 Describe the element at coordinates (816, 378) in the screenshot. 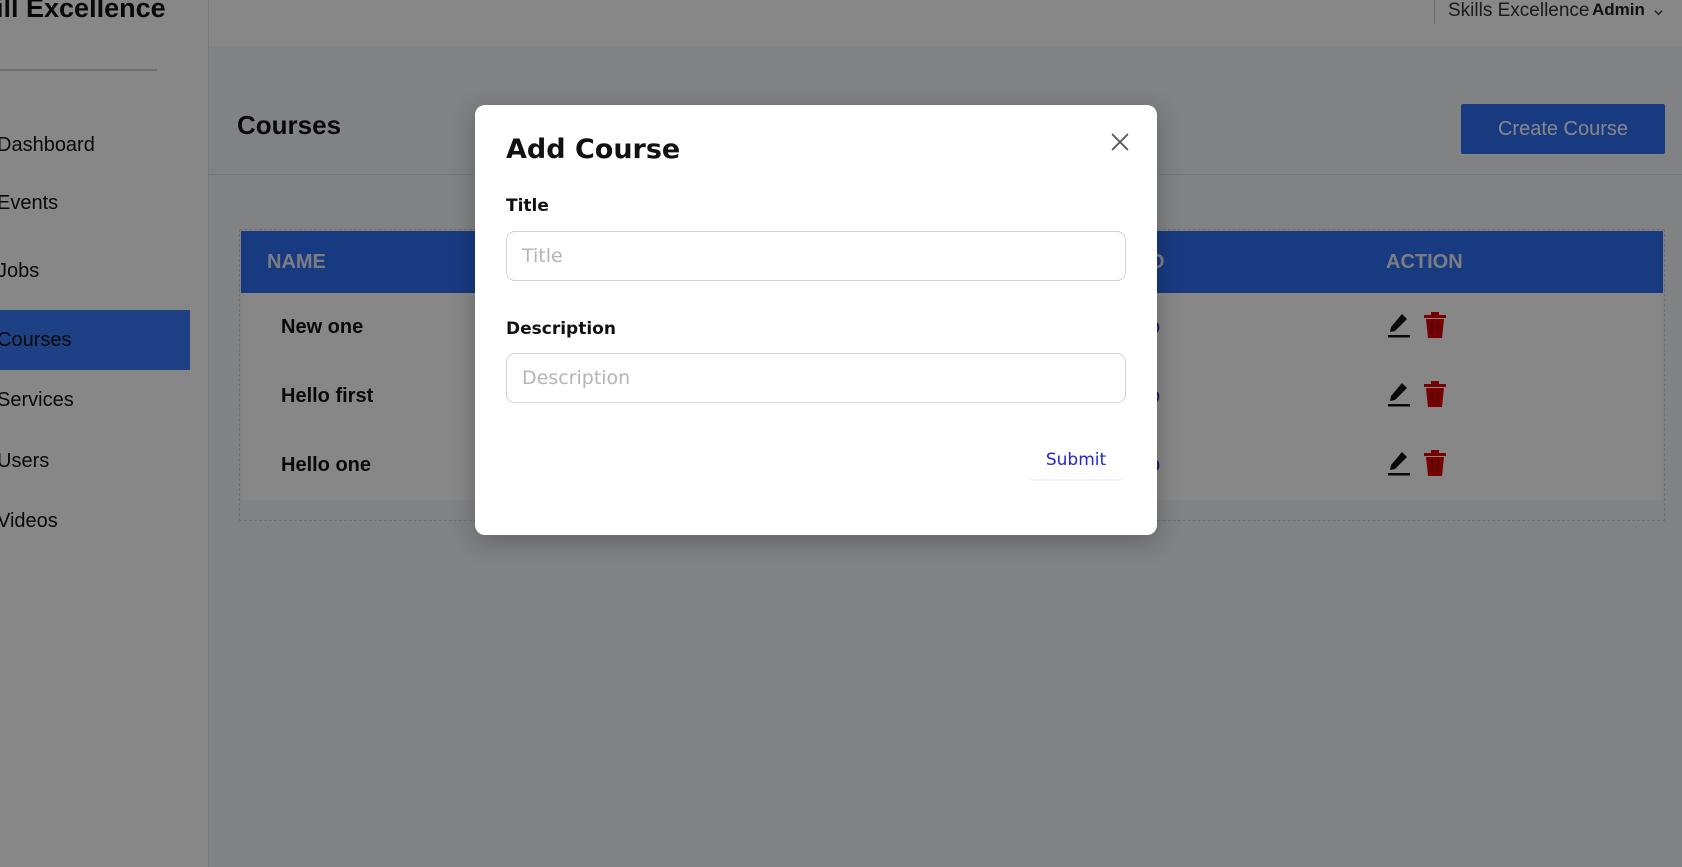

I see `description-input` at that location.